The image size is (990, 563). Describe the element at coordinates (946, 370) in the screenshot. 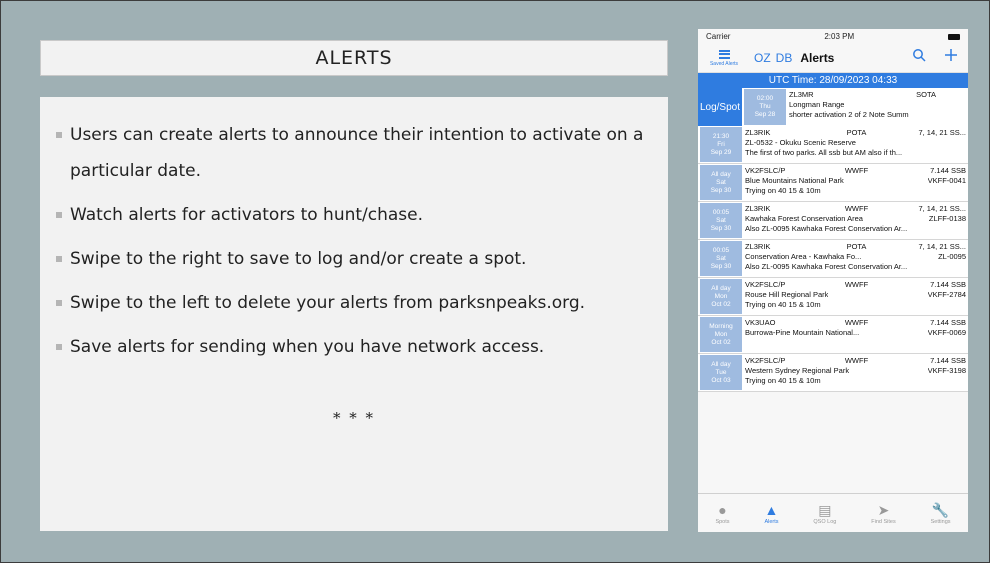

I see `alert-reference: VKFF-3198` at that location.